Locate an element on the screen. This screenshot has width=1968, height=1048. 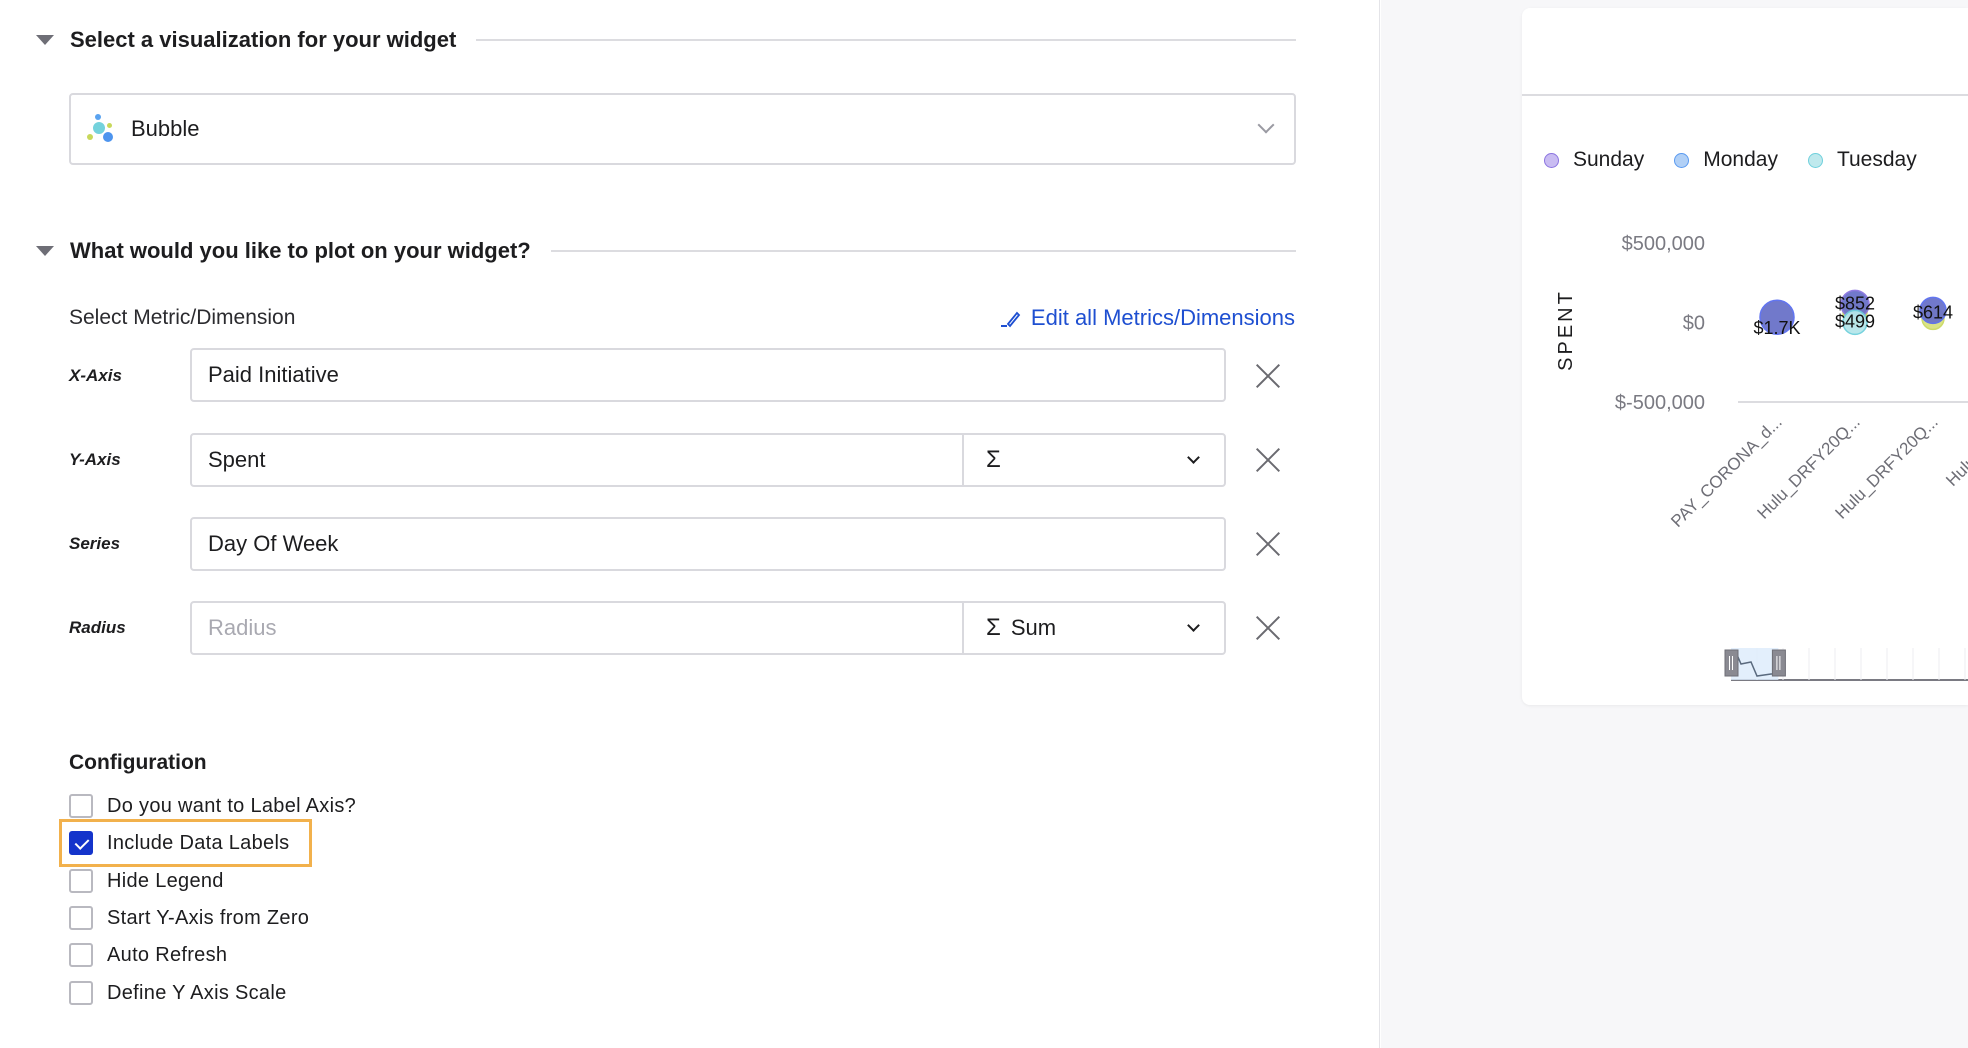
option-label: Define Y Axis Scale is located at coordinates (197, 992).